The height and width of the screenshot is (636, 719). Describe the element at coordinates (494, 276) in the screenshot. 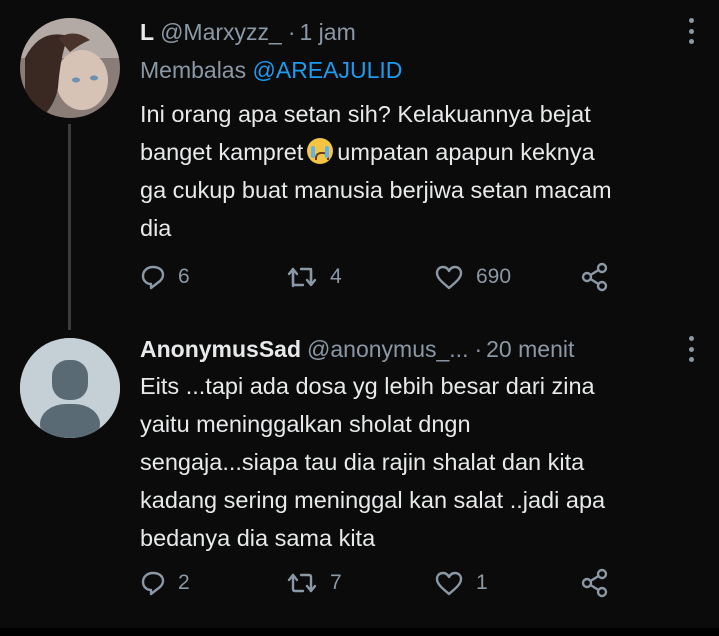

I see `like-count: 690` at that location.